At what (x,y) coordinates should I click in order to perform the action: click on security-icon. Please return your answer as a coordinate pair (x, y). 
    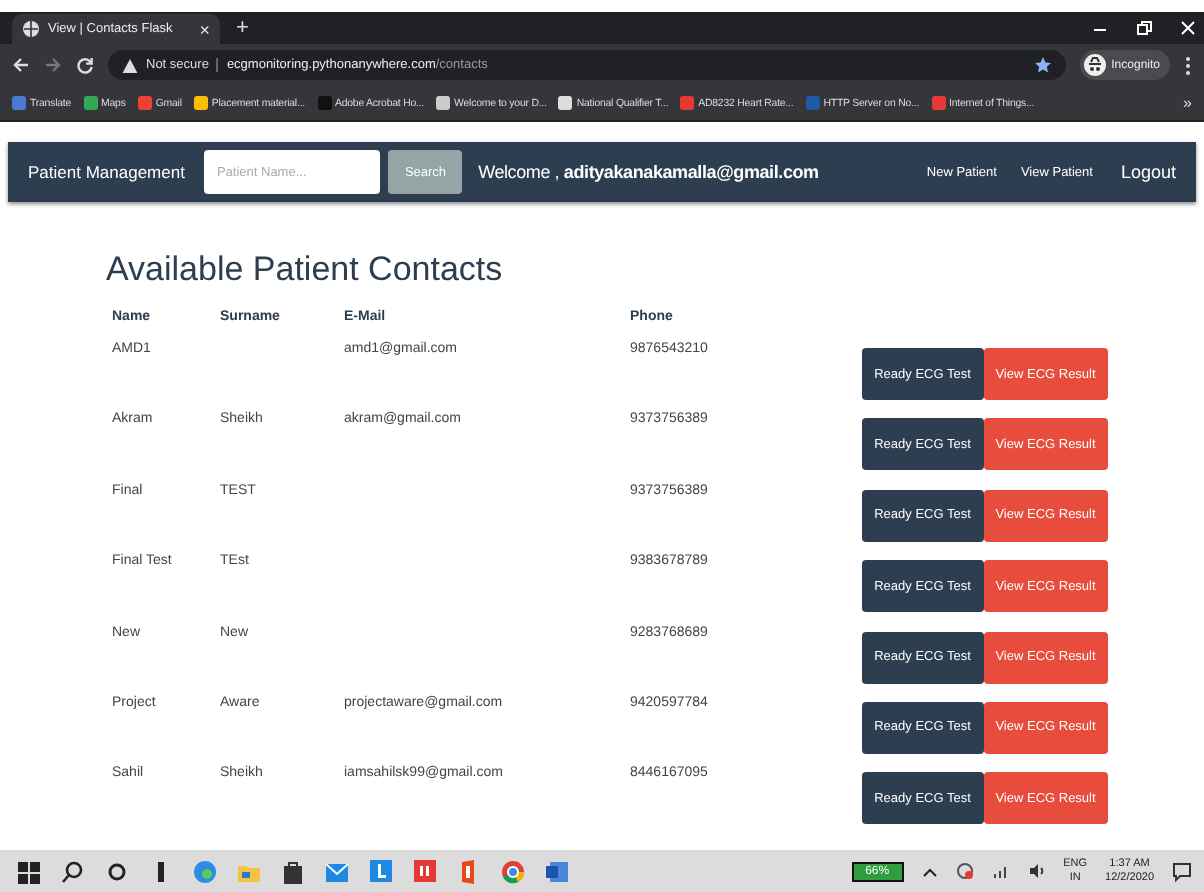
    Looking at the image, I should click on (964, 871).